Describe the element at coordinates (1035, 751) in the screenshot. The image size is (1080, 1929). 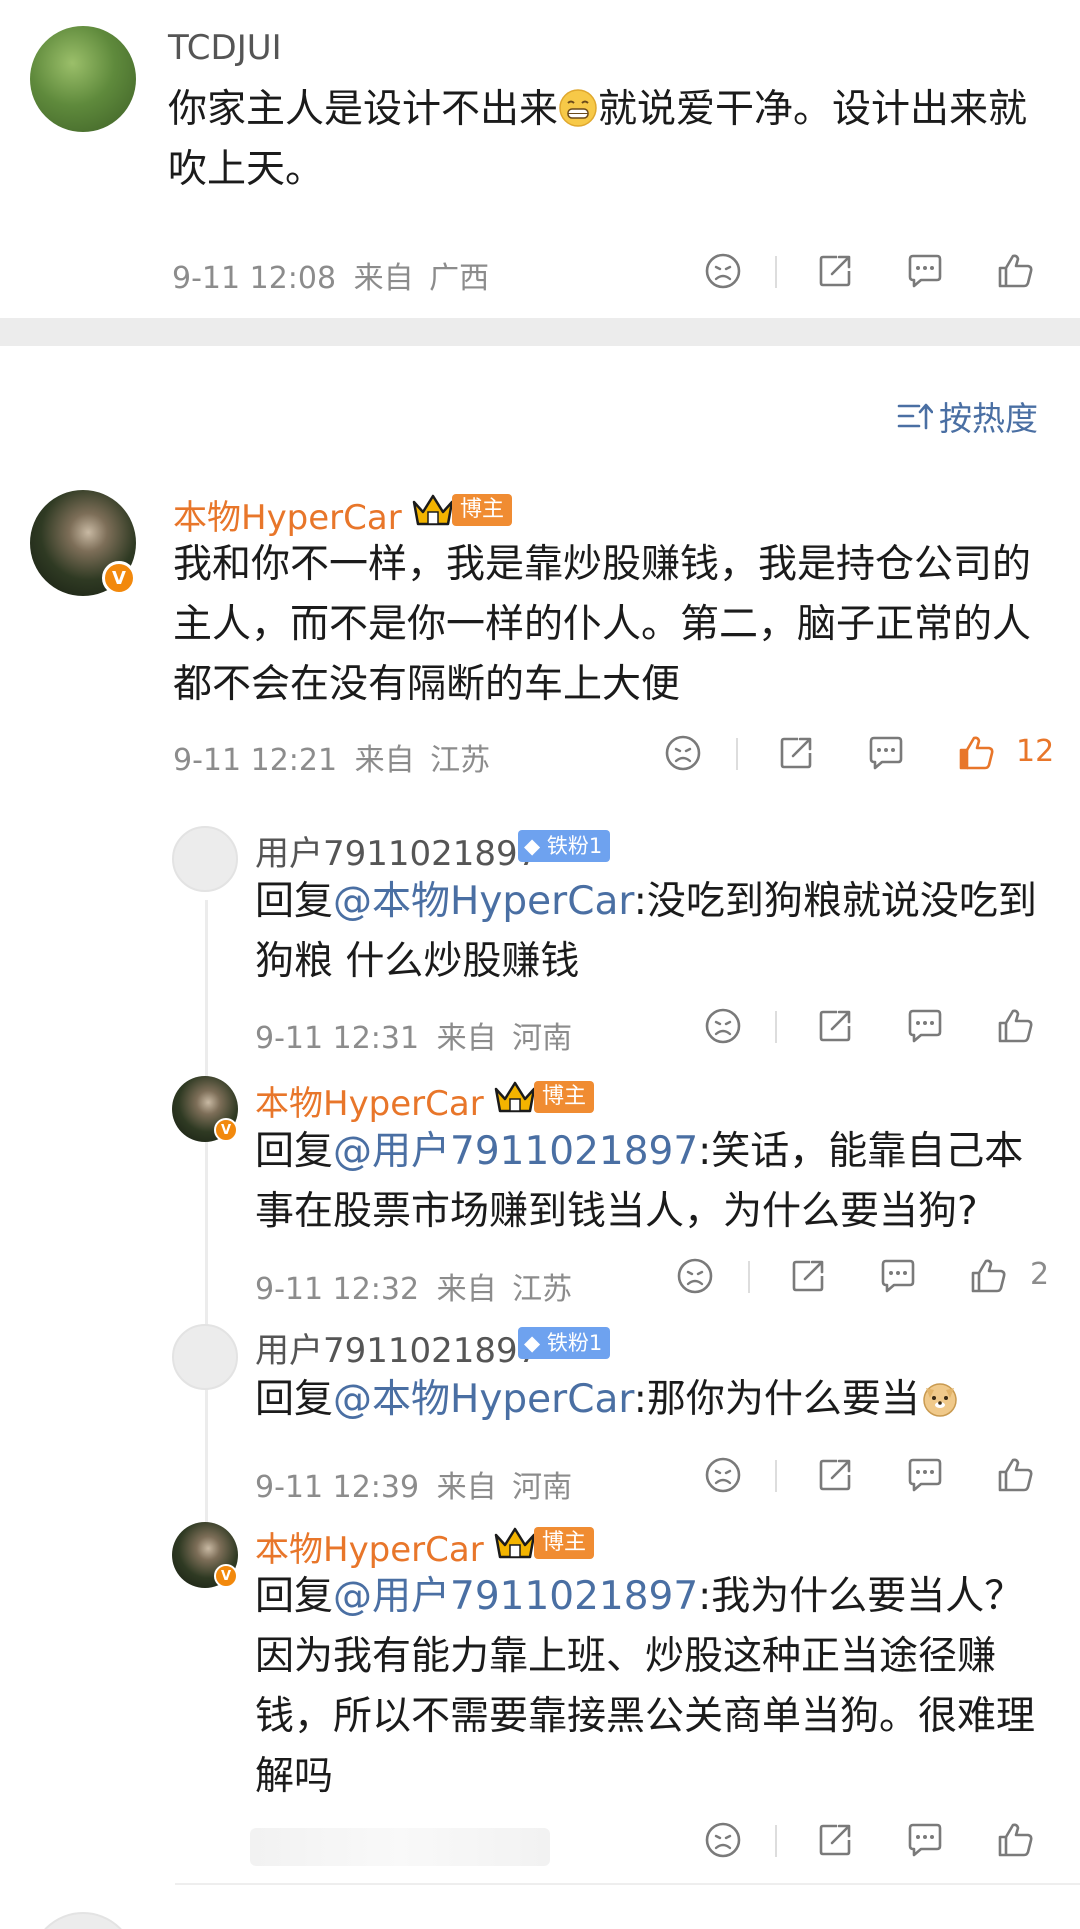
I see `like-count: 12` at that location.